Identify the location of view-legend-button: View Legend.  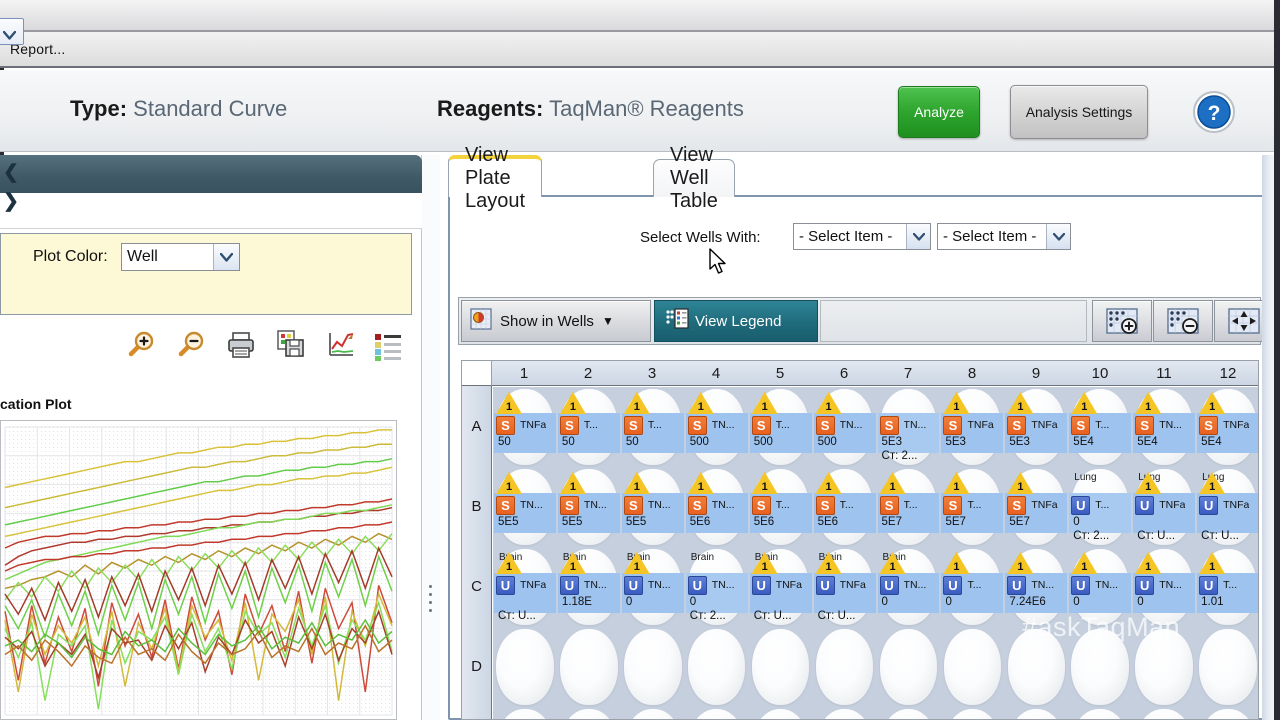
(736, 321).